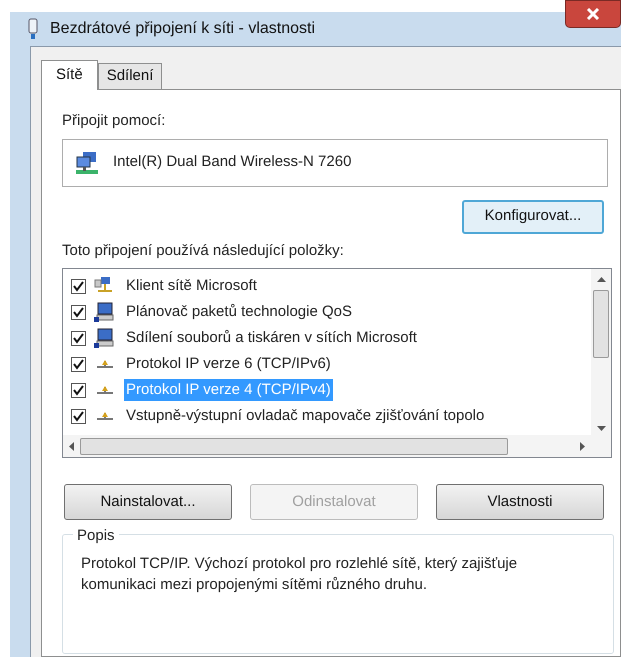 This screenshot has height=657, width=621. I want to click on items-label: Toto připojení používá následující položky:, so click(203, 250).